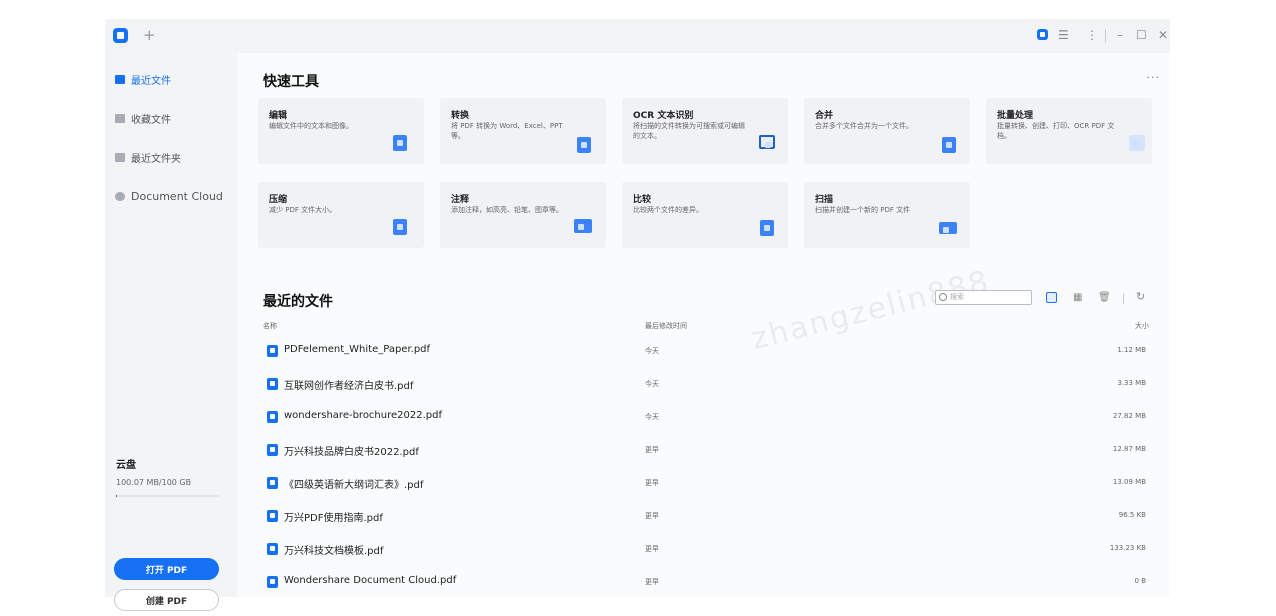 This screenshot has width=1276, height=616. I want to click on toolbar-divider, so click(1123, 298).